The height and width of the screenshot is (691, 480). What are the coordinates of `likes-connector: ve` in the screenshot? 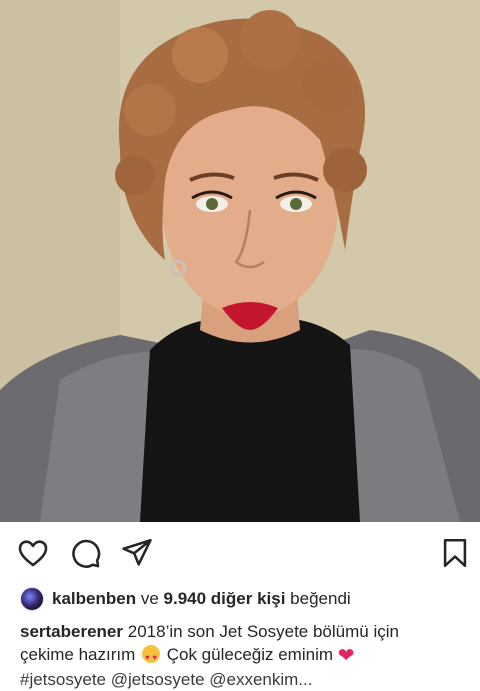 It's located at (149, 598).